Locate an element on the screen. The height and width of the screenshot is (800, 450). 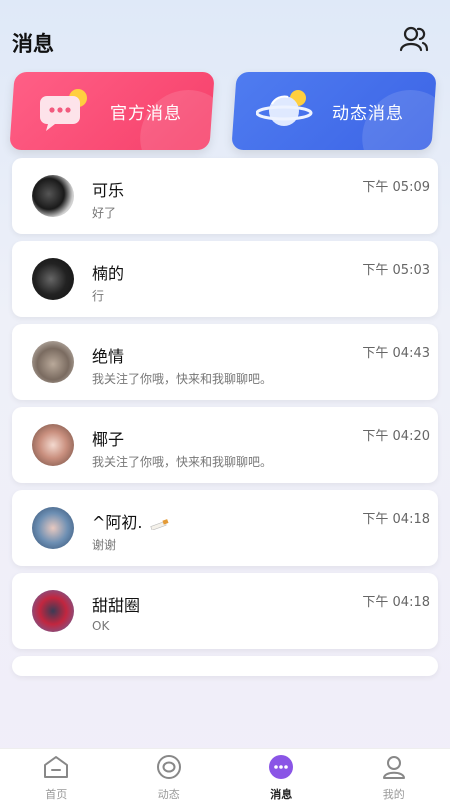
conversation-row: 甜甜圈 OK 下午 04:18 is located at coordinates (225, 611).